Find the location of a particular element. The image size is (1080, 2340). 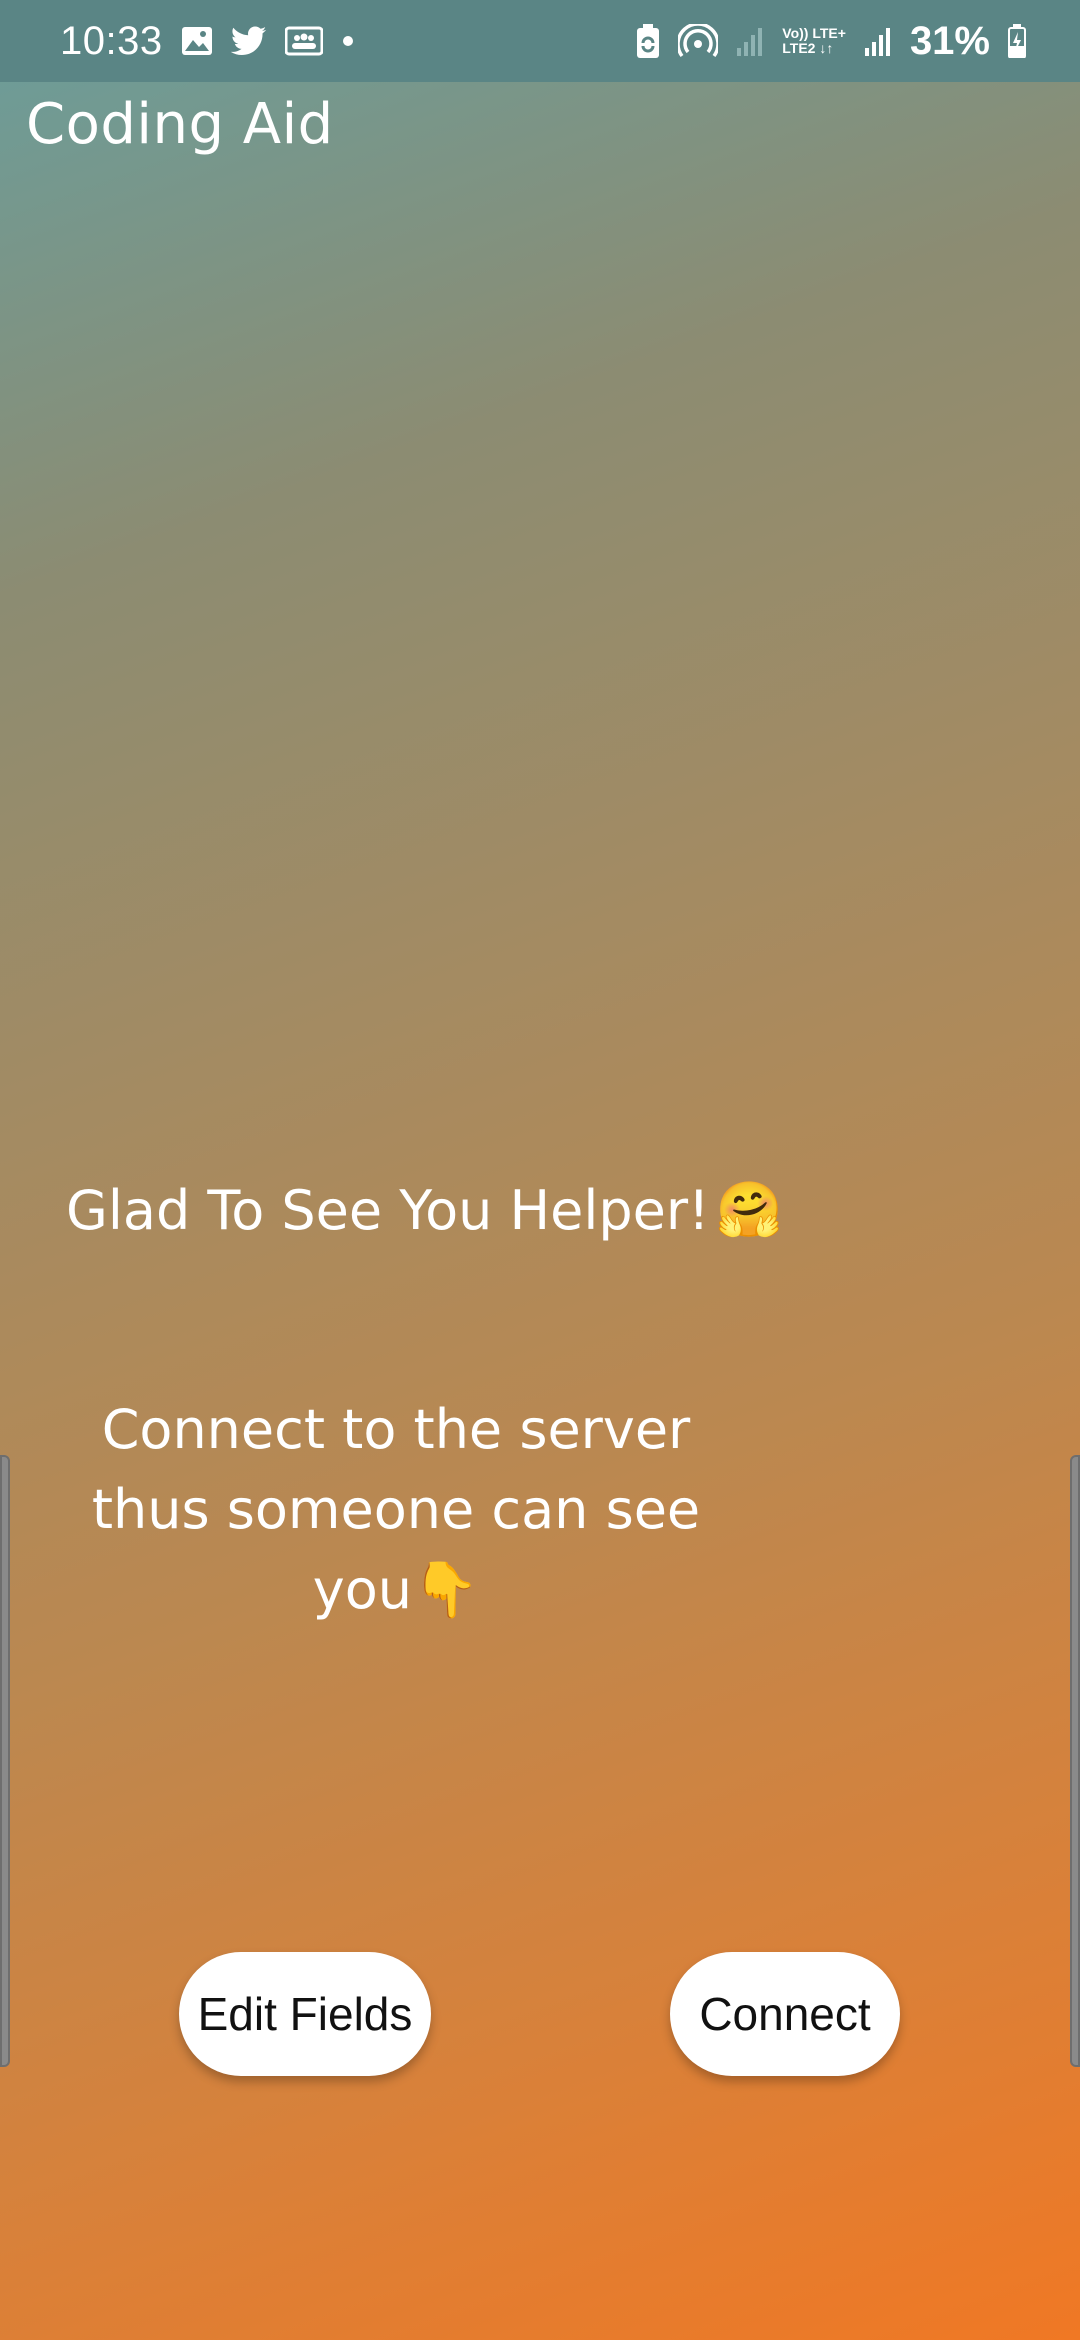

dot-icon is located at coordinates (348, 41).